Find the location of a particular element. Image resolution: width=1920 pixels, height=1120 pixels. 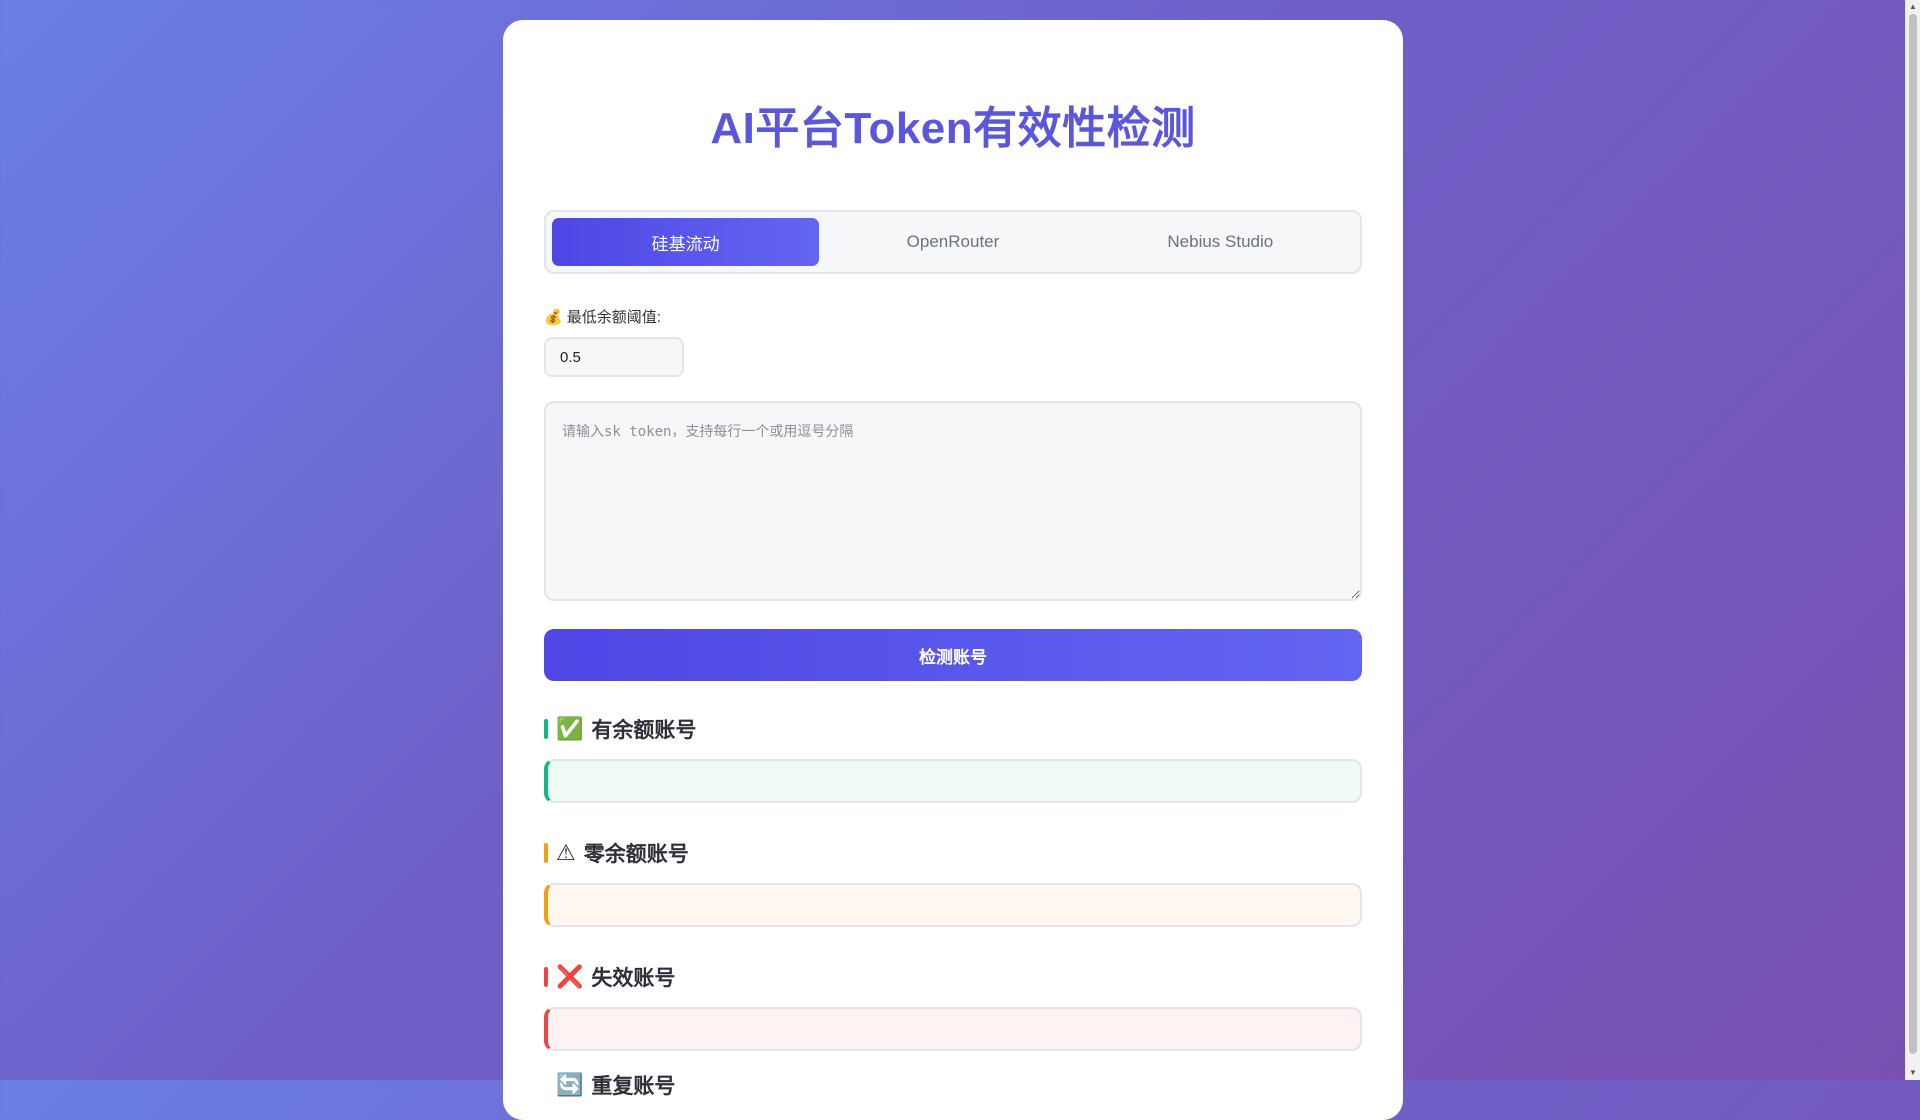

check-mark-icon: ✅ is located at coordinates (570, 728).